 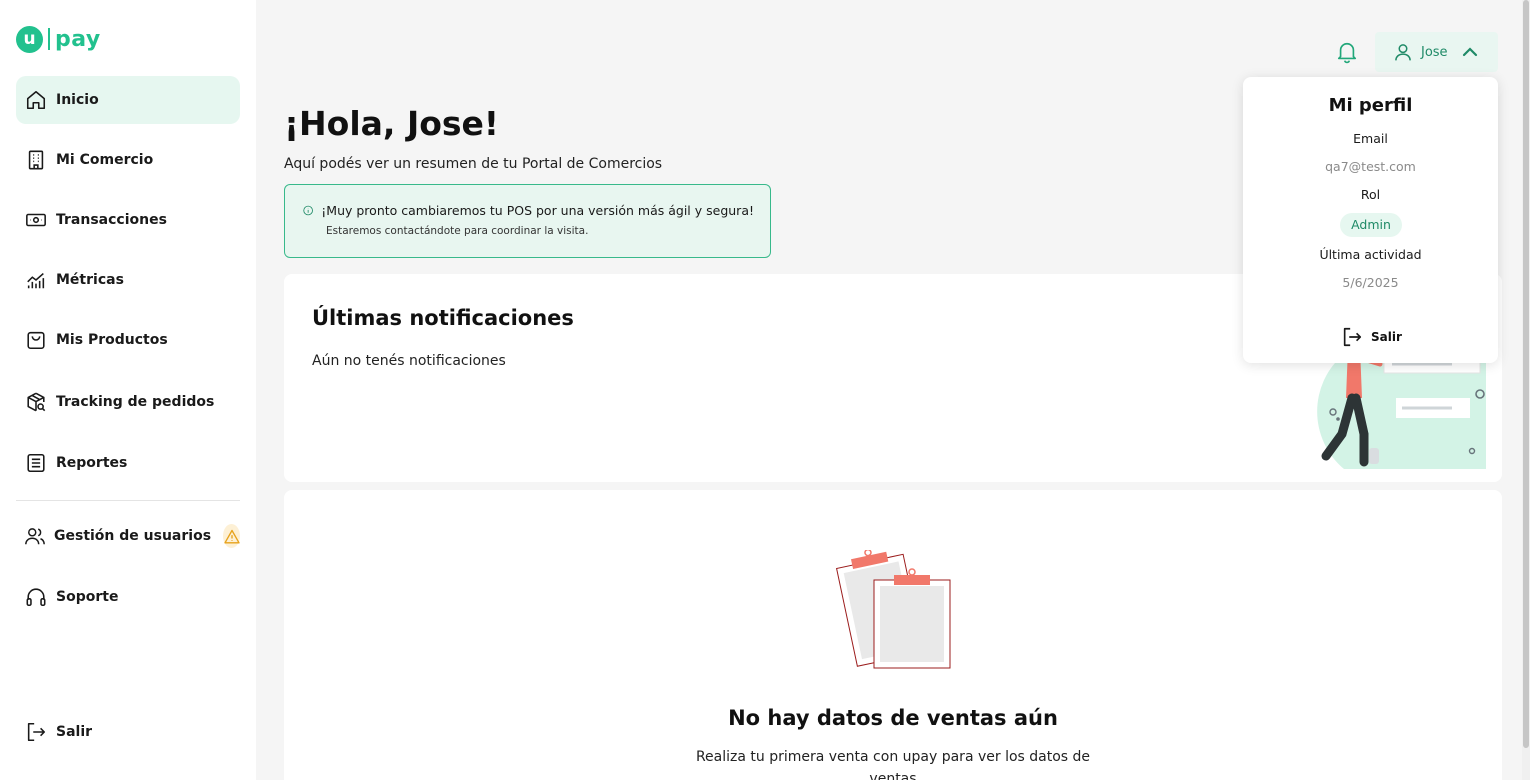 I want to click on sidebar-item-label: Soporte, so click(x=87, y=597).